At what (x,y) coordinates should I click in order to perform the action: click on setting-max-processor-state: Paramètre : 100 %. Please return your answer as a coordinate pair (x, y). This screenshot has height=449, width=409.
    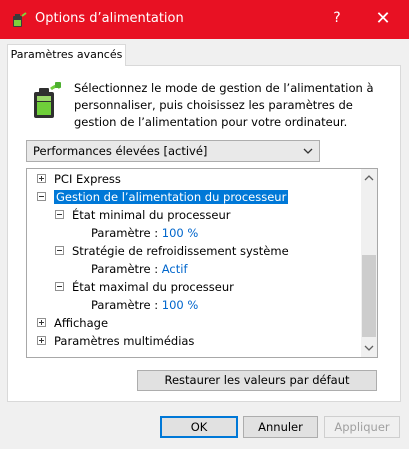
    Looking at the image, I should click on (144, 305).